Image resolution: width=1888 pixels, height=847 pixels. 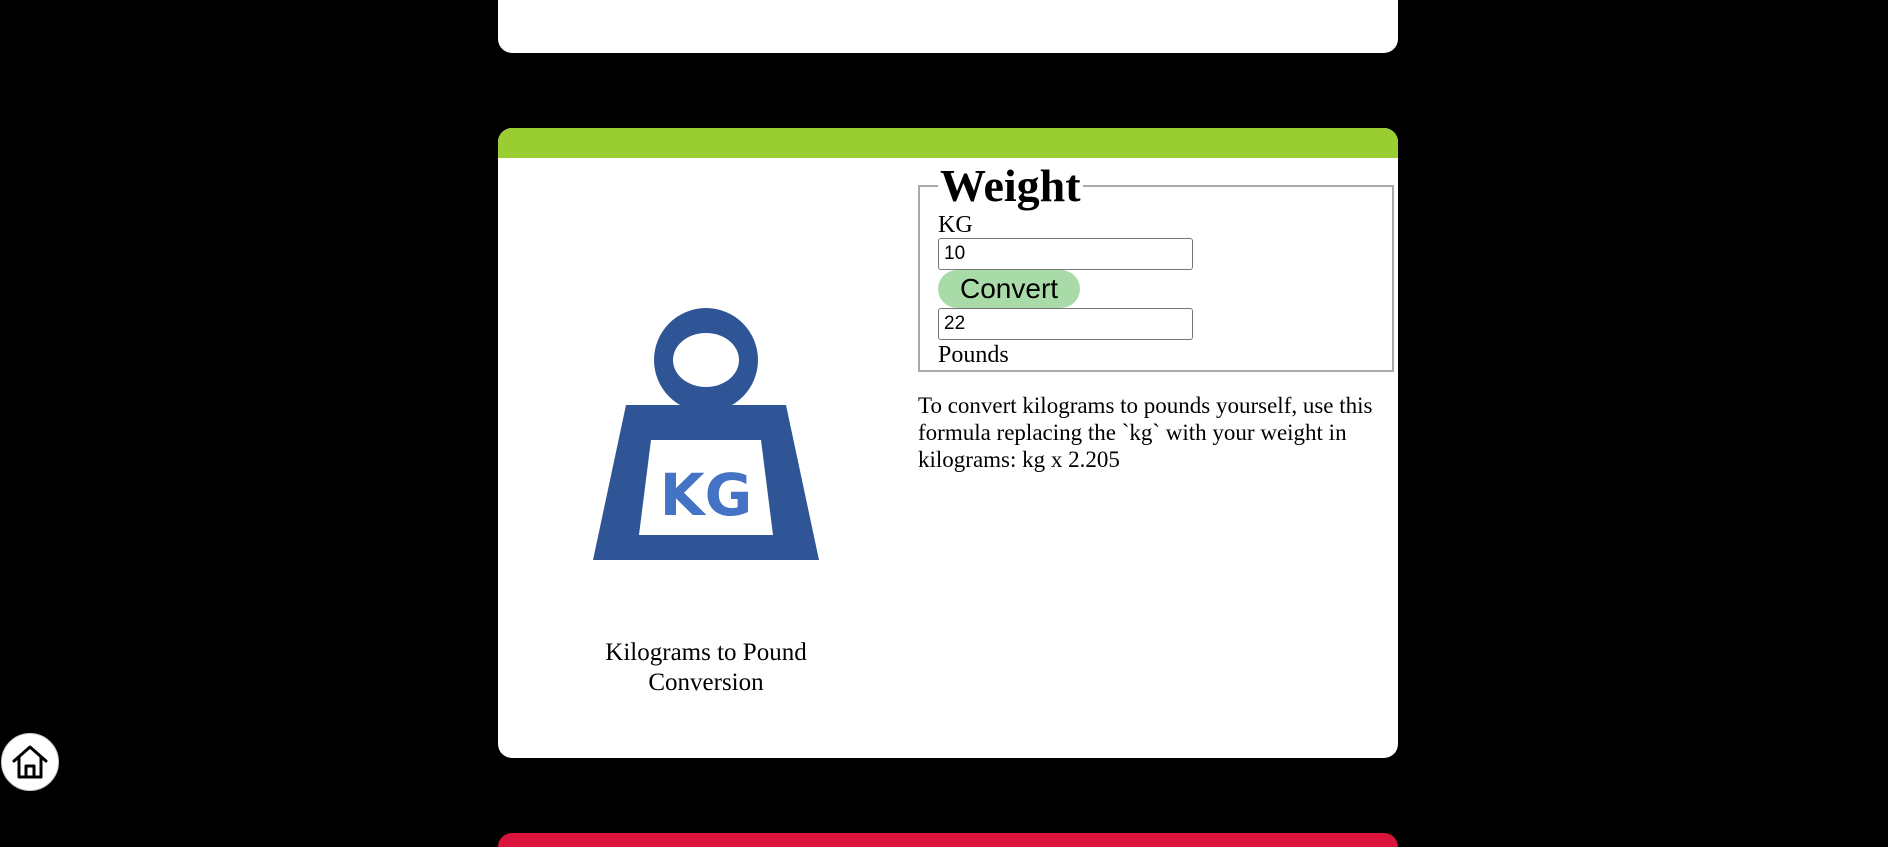 I want to click on weight-fieldset: Weight KG Convert Pounds, so click(x=1156, y=267).